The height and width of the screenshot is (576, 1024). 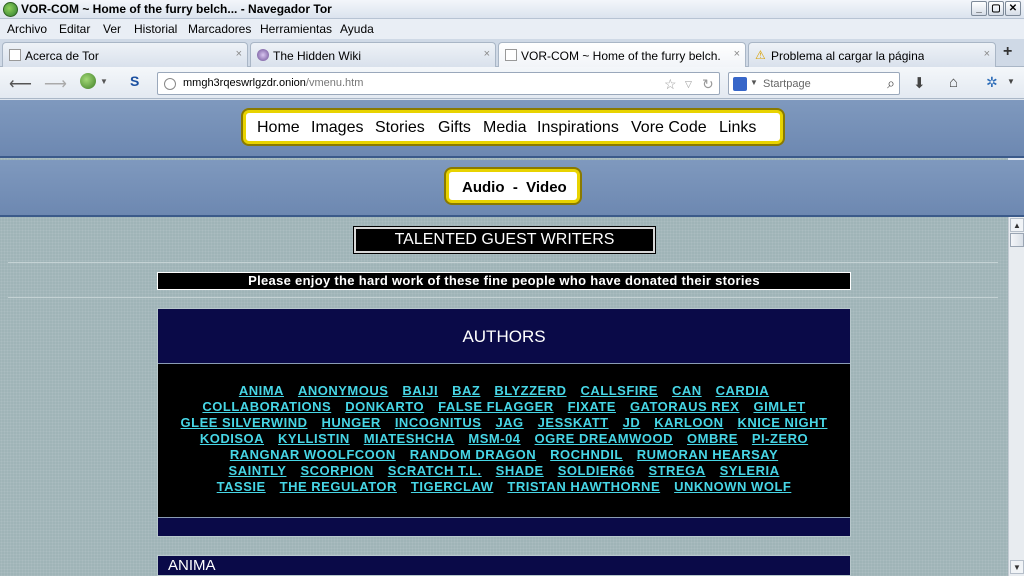 I want to click on author-link: JESSKATT, so click(x=573, y=422).